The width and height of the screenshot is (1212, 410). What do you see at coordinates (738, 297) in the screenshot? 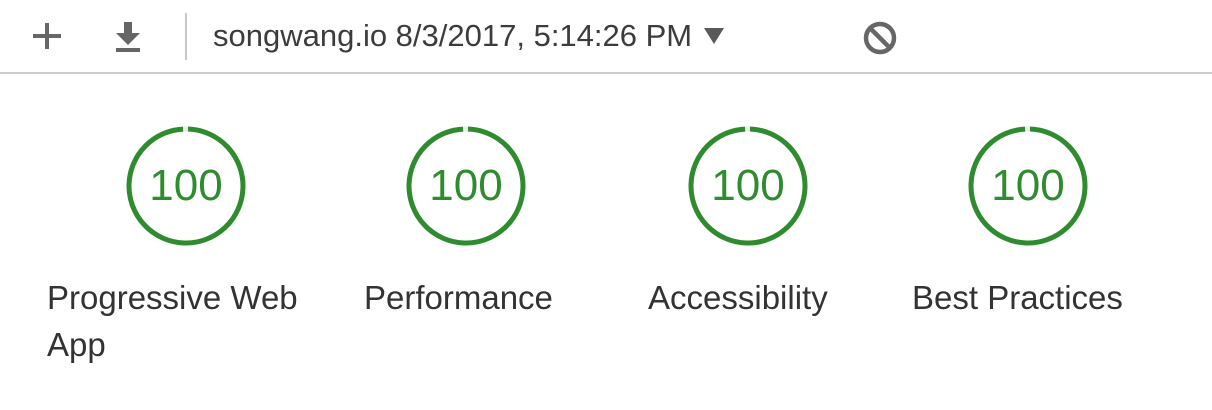
I see `gauge-label: Accessibility` at bounding box center [738, 297].